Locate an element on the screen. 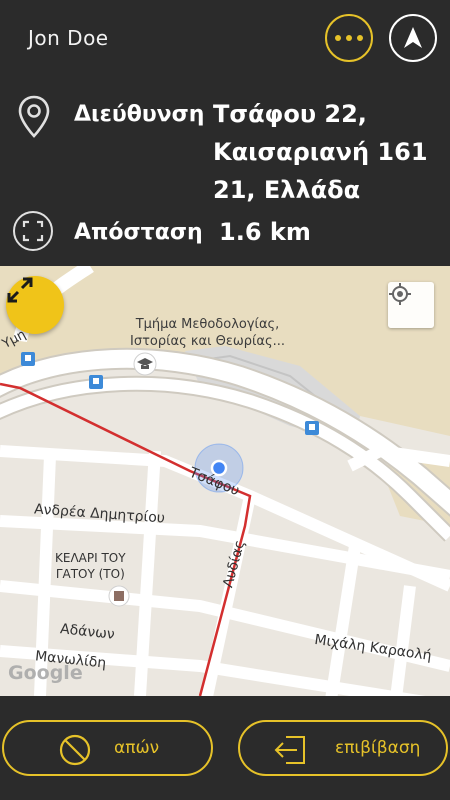 This screenshot has width=450, height=800. board-button: επιβίβαση is located at coordinates (343, 748).